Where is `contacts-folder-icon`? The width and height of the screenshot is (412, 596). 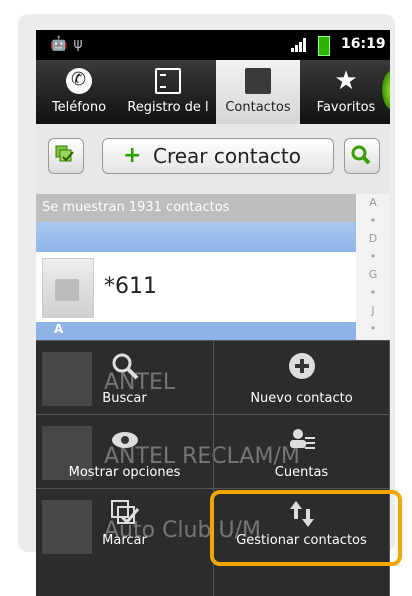 contacts-folder-icon is located at coordinates (258, 81).